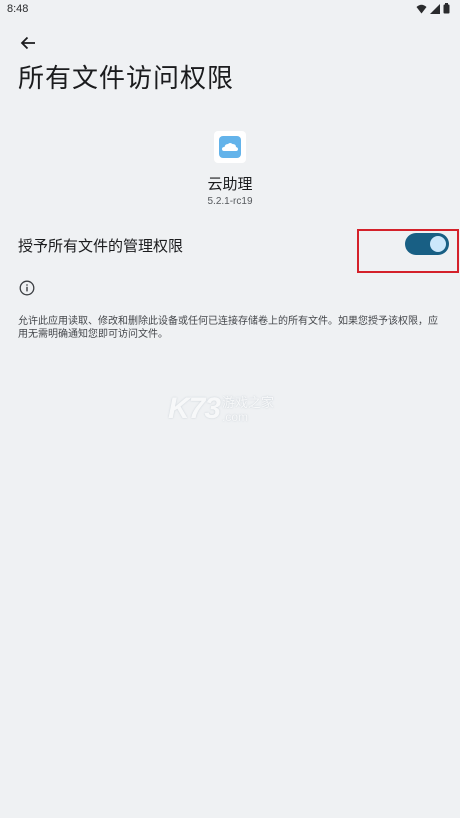  What do you see at coordinates (230, 10) in the screenshot?
I see `status-bar: 8:48` at bounding box center [230, 10].